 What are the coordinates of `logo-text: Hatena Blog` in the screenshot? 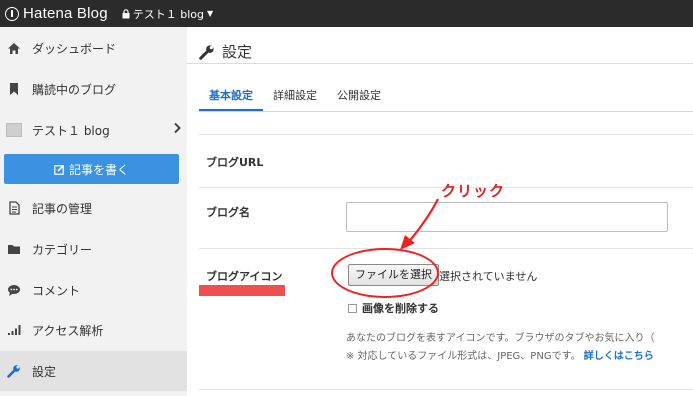 It's located at (65, 13).